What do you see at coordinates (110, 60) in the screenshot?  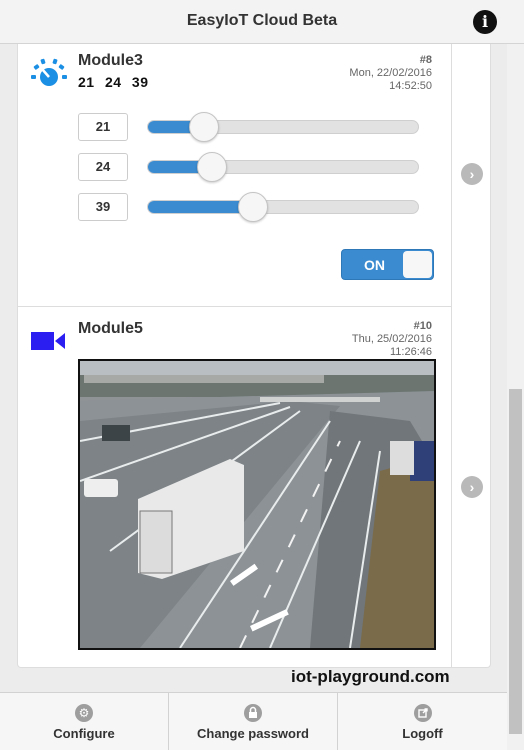 I see `module-name: Module3` at bounding box center [110, 60].